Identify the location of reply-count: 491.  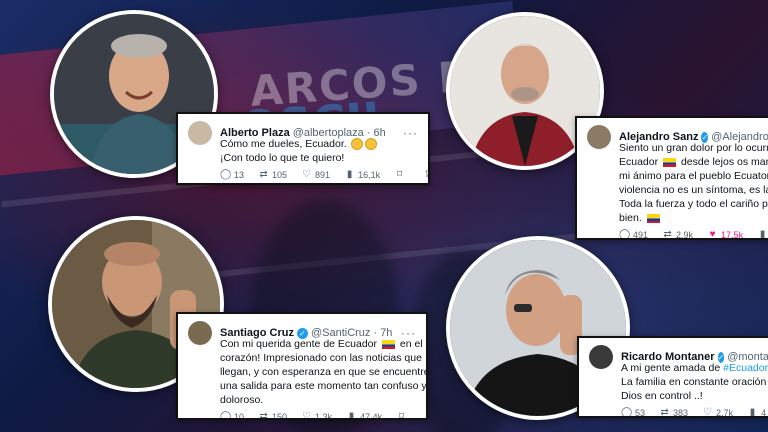
(641, 234).